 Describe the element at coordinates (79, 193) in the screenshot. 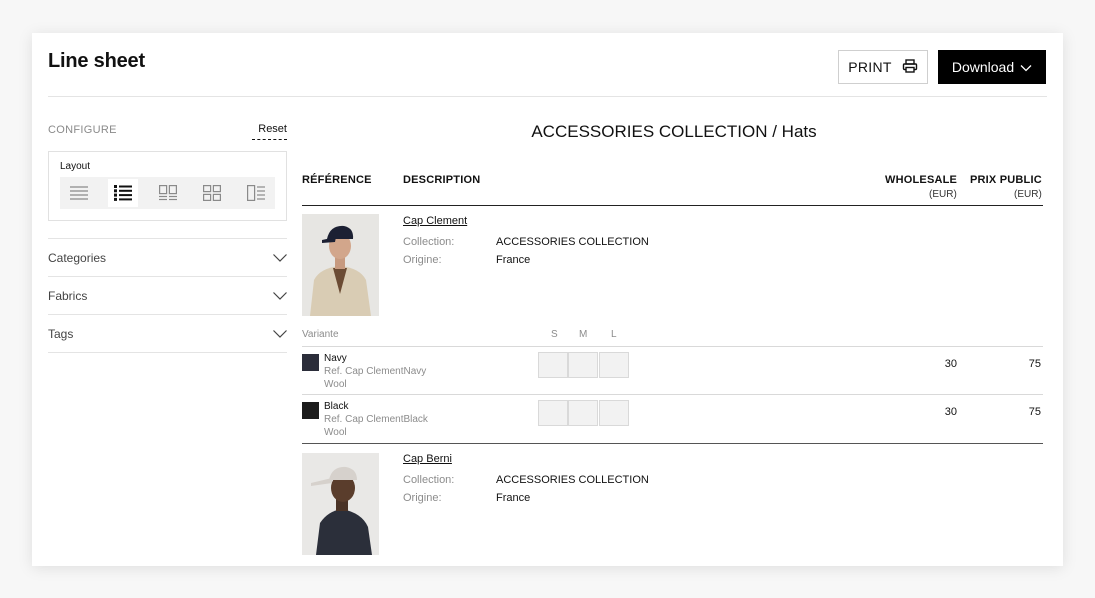

I see `list-compact-icon` at that location.